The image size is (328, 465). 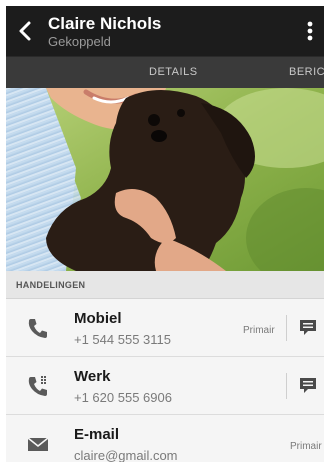 I want to click on phone-label: Werk, so click(x=92, y=376).